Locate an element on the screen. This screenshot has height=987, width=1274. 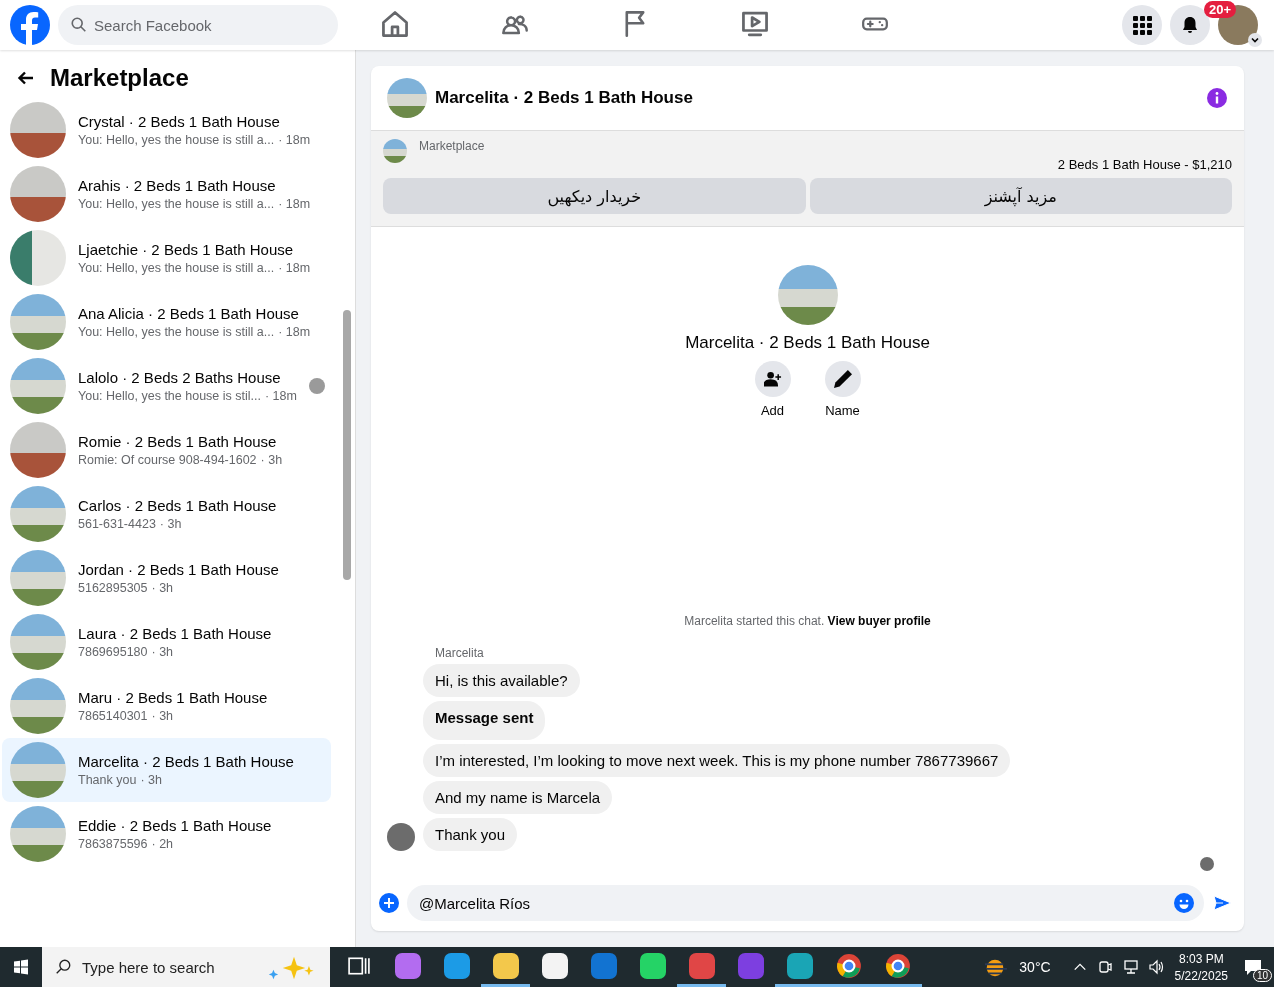
task-view-icon is located at coordinates (358, 965).